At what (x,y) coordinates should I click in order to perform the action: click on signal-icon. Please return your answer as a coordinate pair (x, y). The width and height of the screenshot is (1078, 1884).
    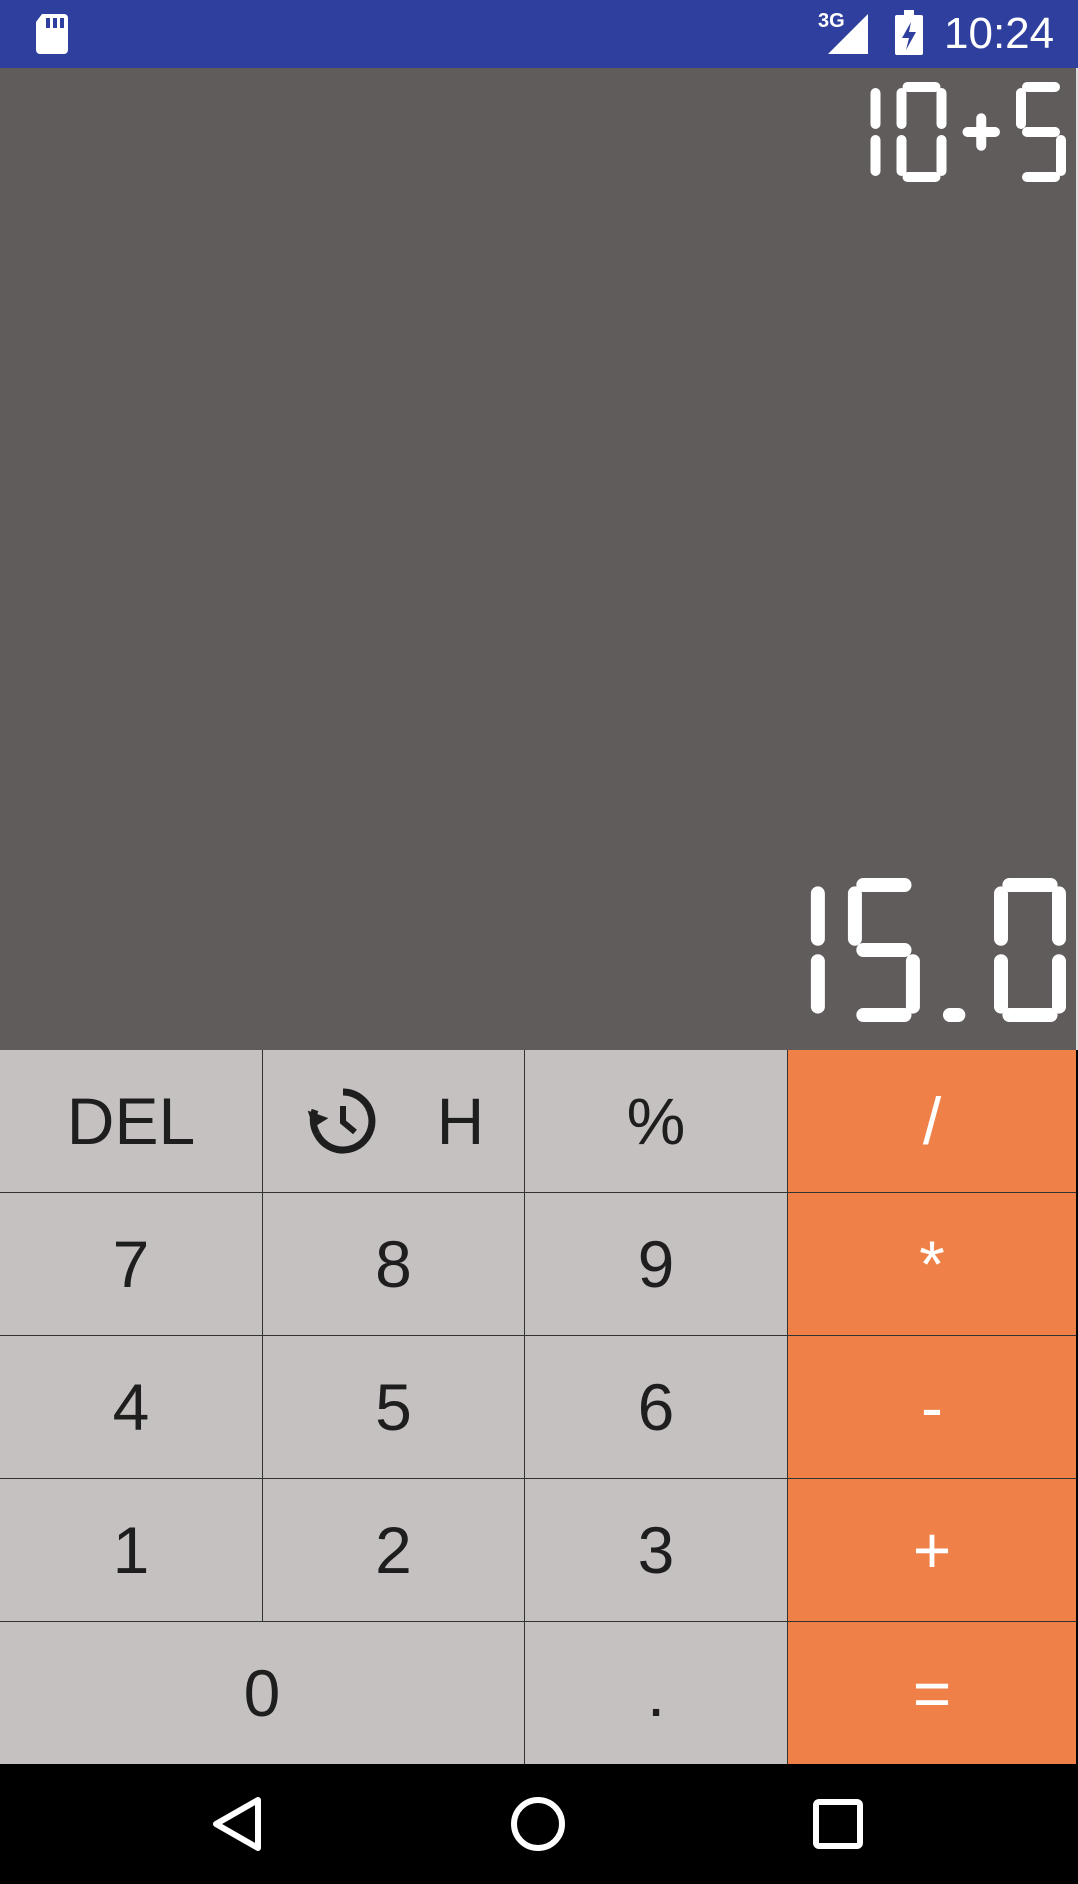
    Looking at the image, I should click on (848, 34).